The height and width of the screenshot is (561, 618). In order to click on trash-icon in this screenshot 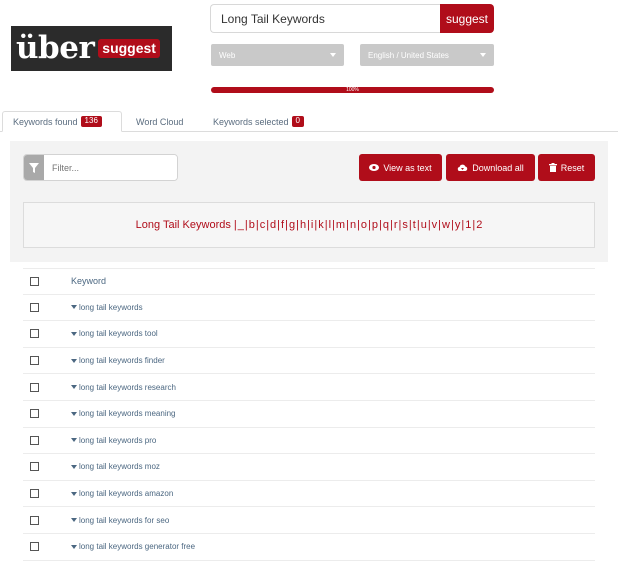, I will do `click(552, 167)`.